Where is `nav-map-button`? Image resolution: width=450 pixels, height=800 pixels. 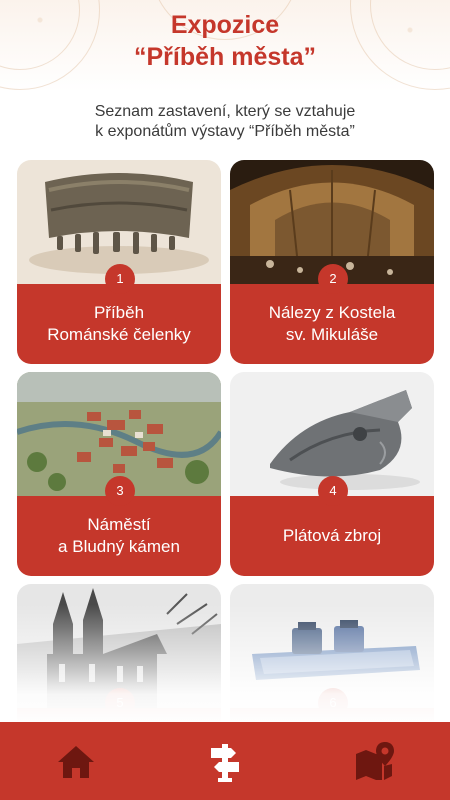
nav-map-button is located at coordinates (374, 762).